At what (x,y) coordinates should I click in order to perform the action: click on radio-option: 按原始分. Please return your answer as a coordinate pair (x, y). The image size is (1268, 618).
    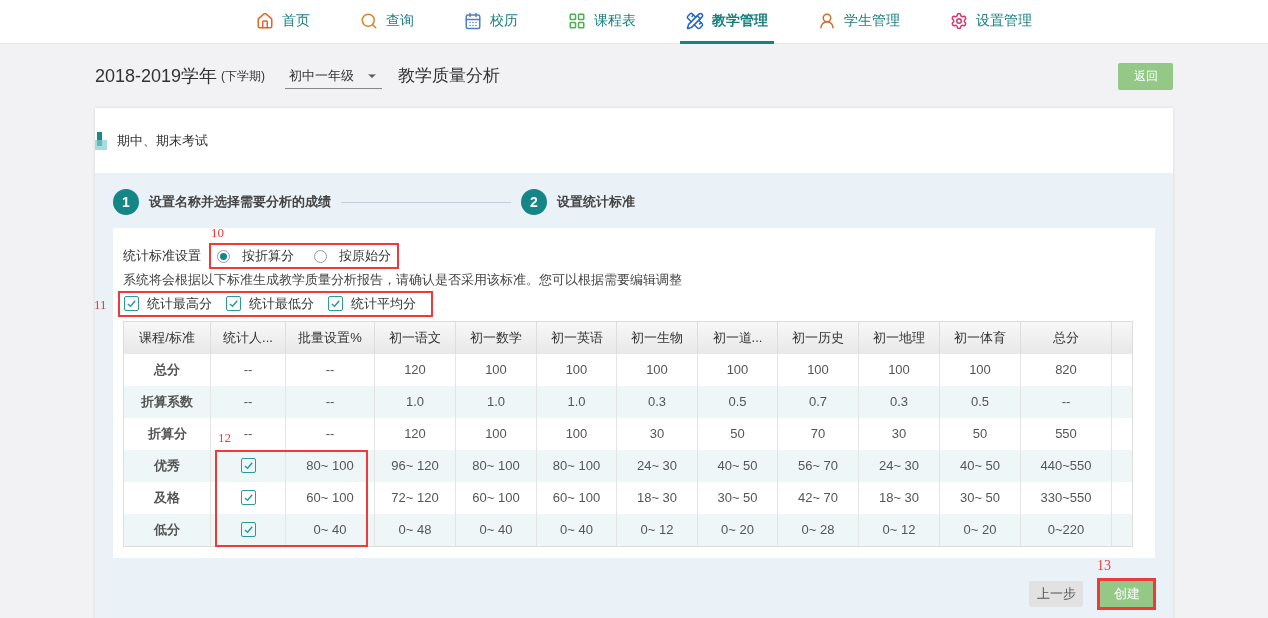
    Looking at the image, I should click on (352, 256).